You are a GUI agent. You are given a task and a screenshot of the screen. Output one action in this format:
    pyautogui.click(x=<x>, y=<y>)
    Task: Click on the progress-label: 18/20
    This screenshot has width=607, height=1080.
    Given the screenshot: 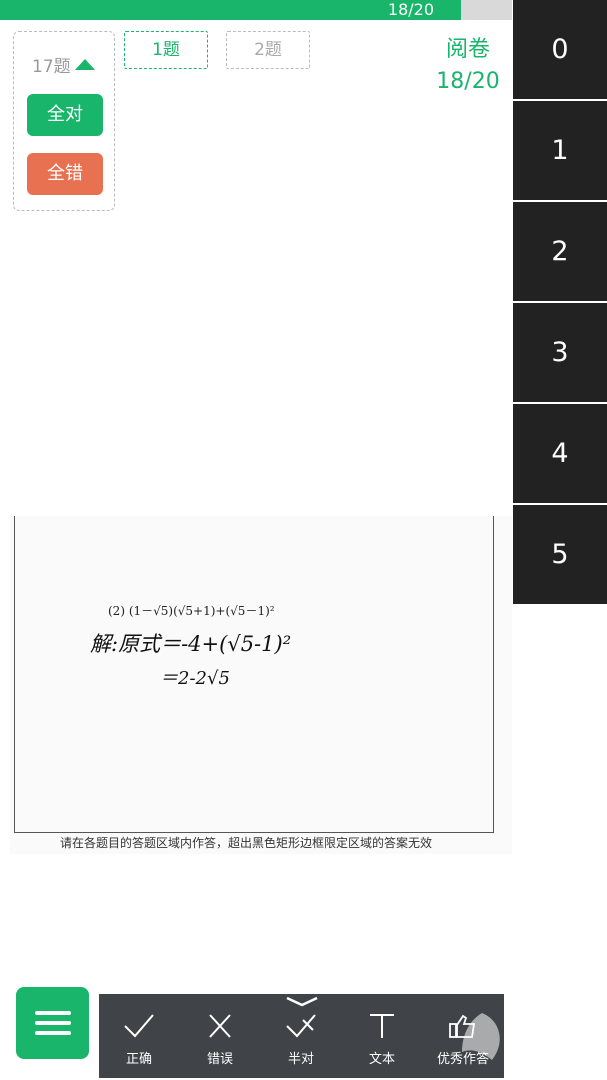 What is the action you would take?
    pyautogui.click(x=410, y=9)
    